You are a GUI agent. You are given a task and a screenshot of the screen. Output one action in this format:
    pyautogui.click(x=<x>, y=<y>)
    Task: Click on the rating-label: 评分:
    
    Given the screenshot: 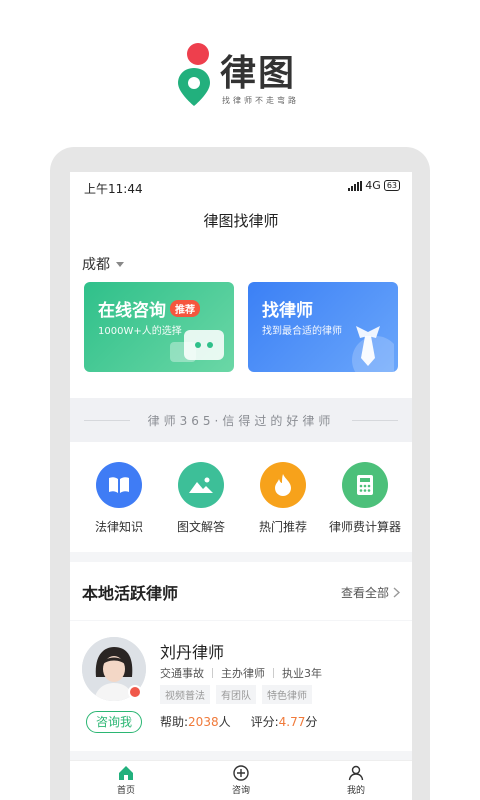 What is the action you would take?
    pyautogui.click(x=264, y=722)
    